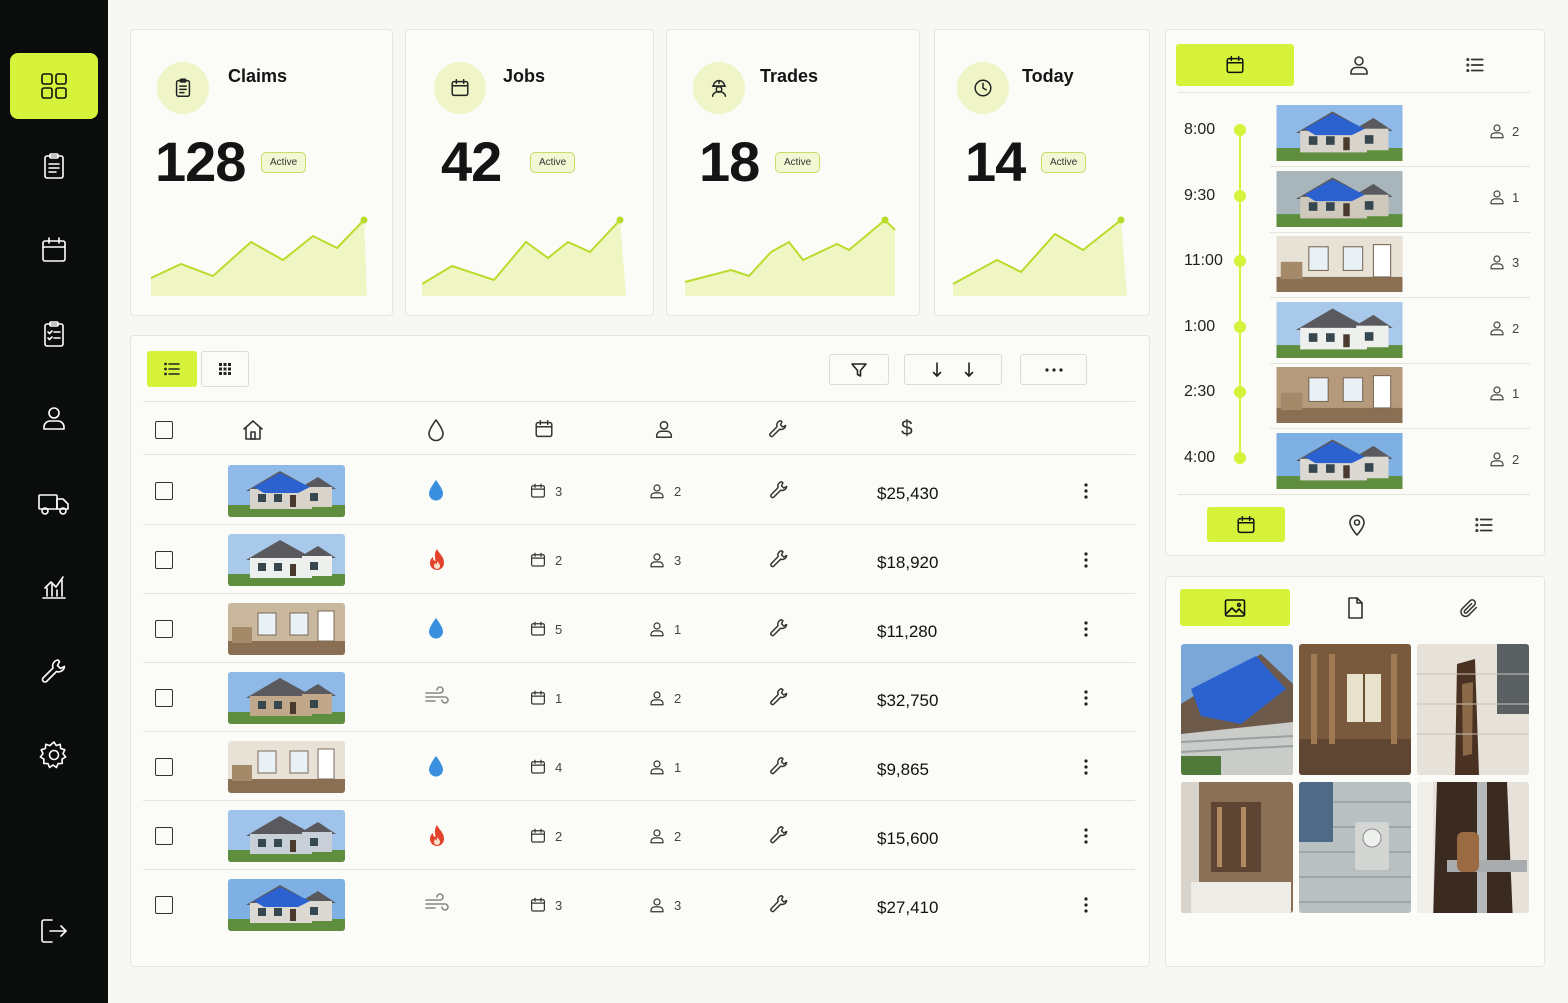 This screenshot has height=1003, width=1568. I want to click on stat-card-trades: Trades 18 Active, so click(793, 172).